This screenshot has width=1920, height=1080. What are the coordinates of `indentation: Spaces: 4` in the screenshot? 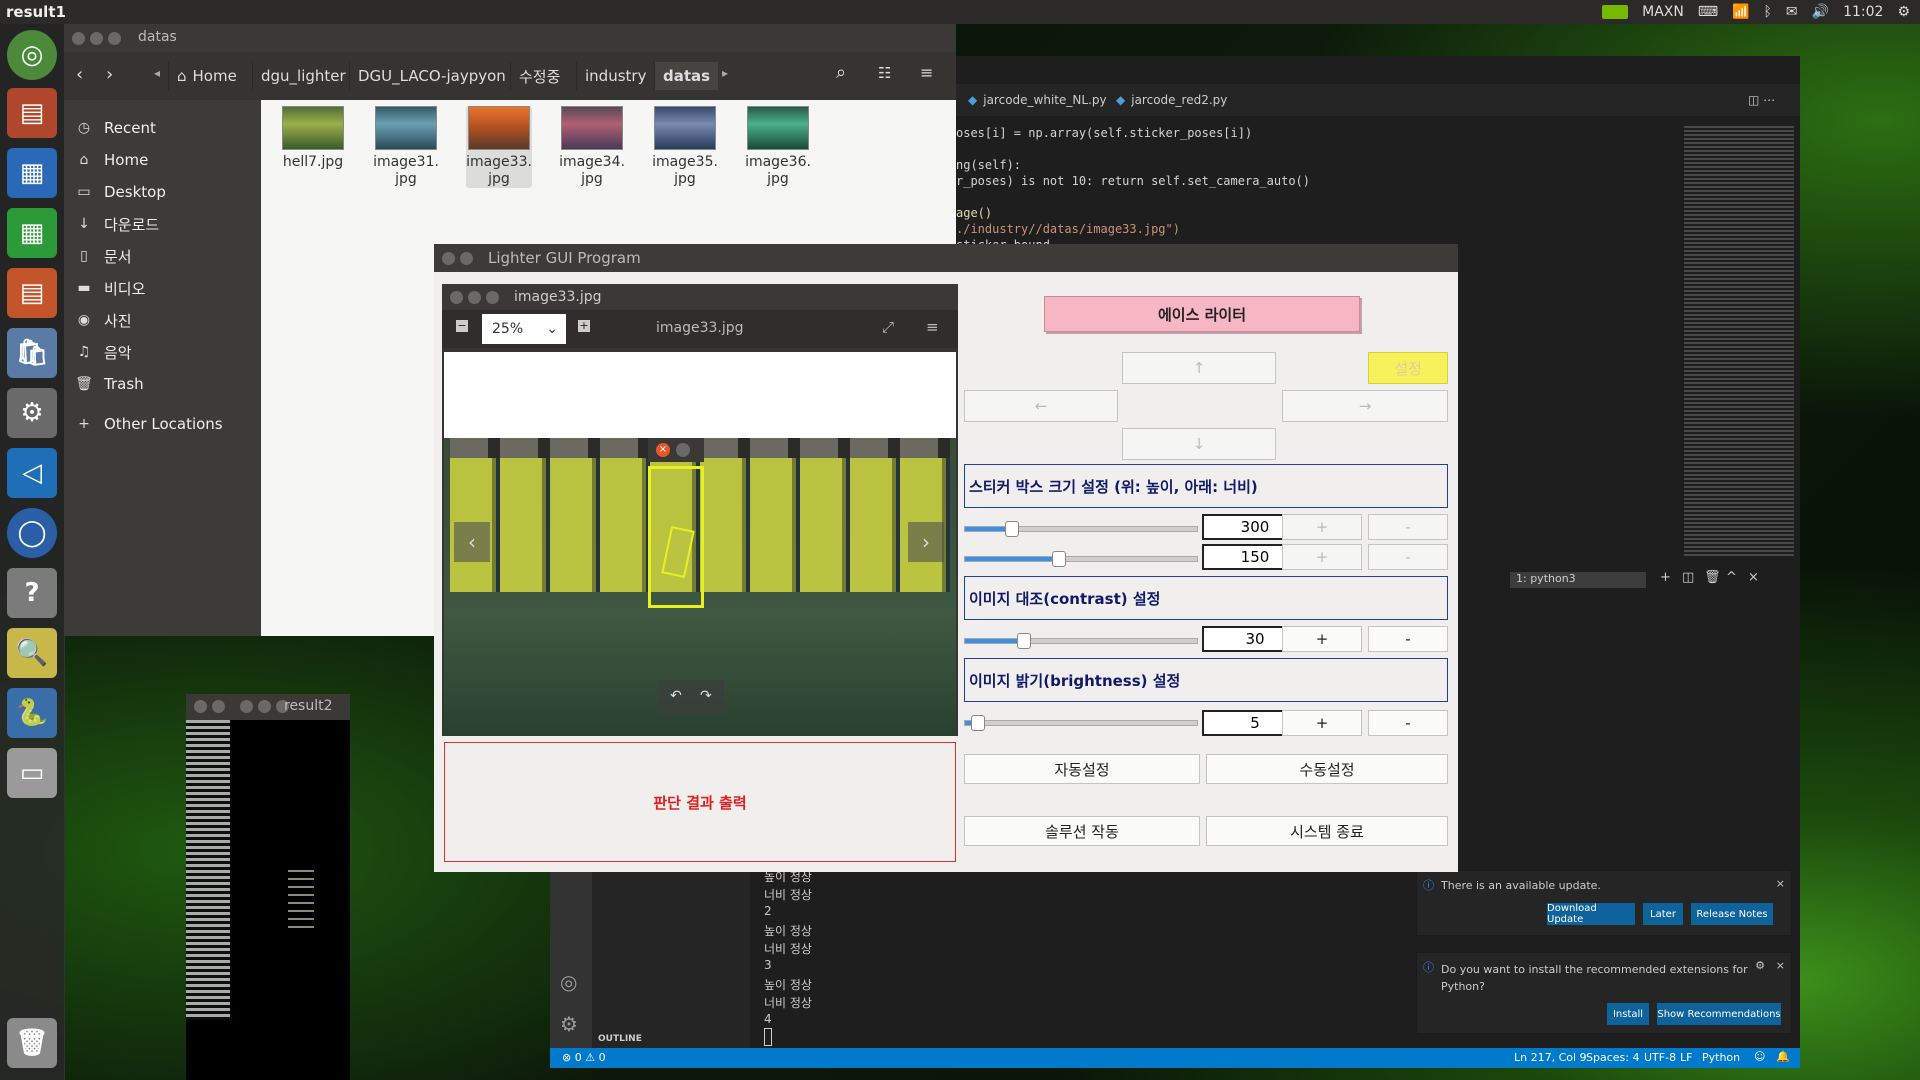 It's located at (1612, 1057).